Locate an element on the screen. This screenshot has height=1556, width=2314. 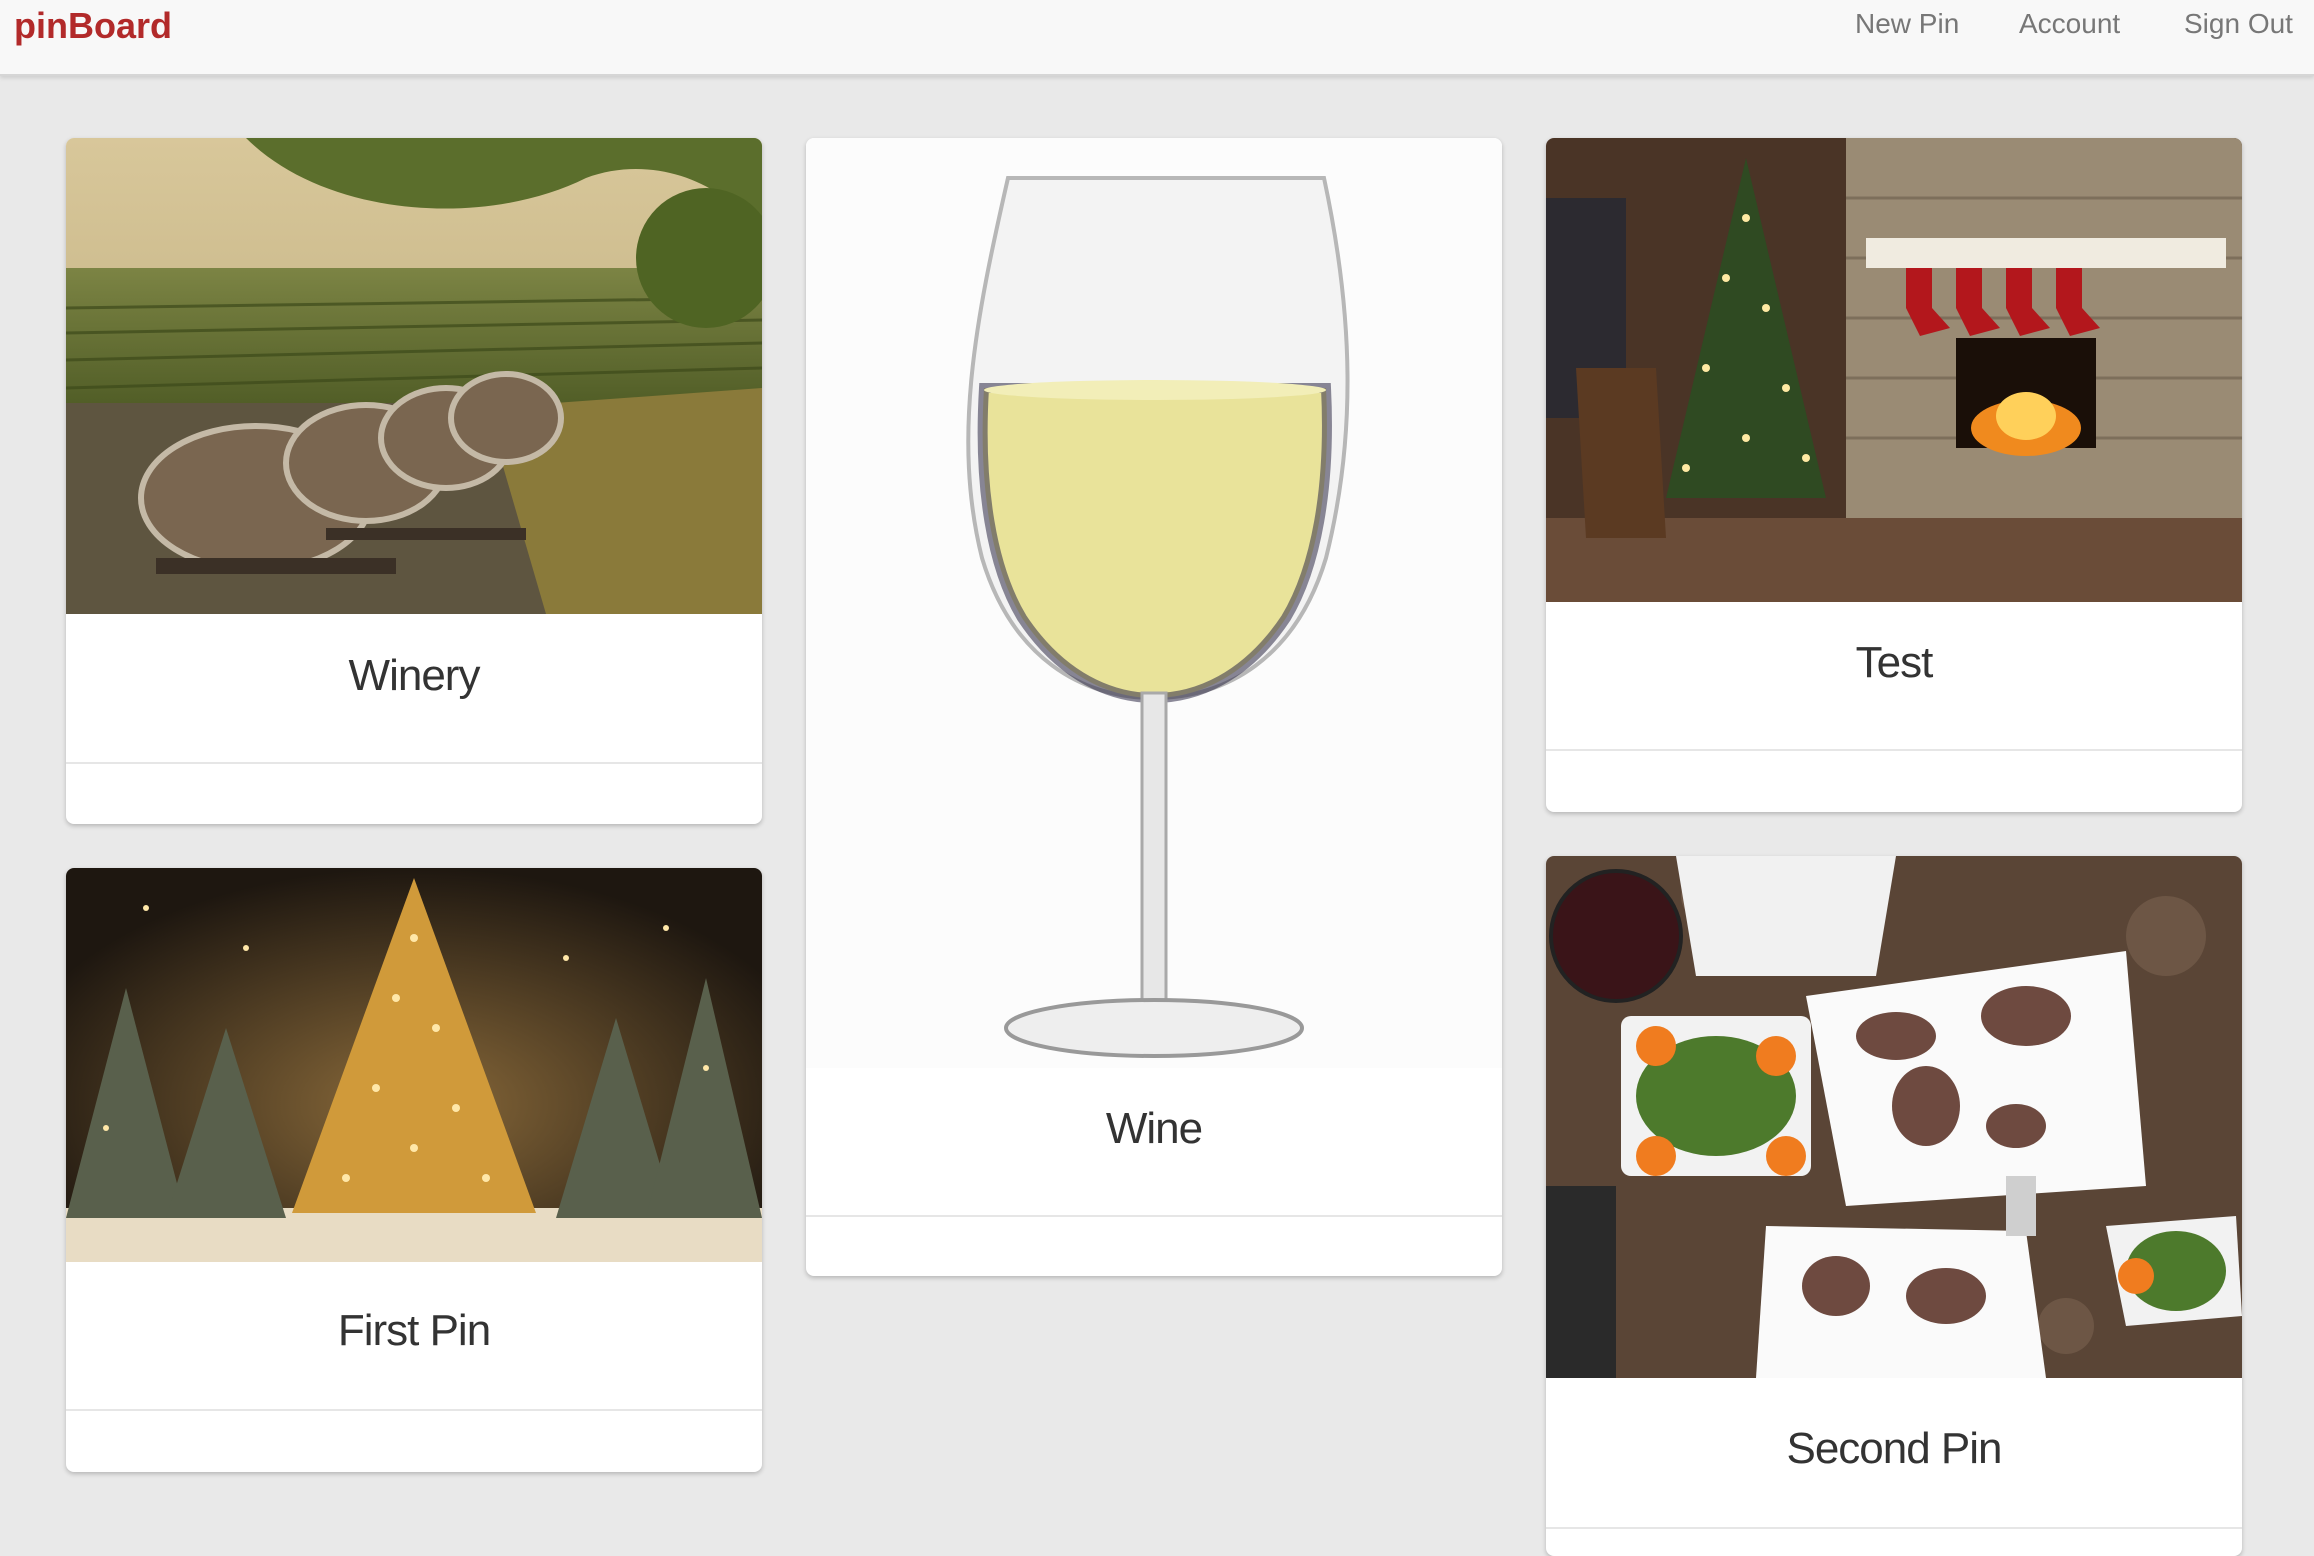
nav-sign-out: Sign Out is located at coordinates (2238, 24).